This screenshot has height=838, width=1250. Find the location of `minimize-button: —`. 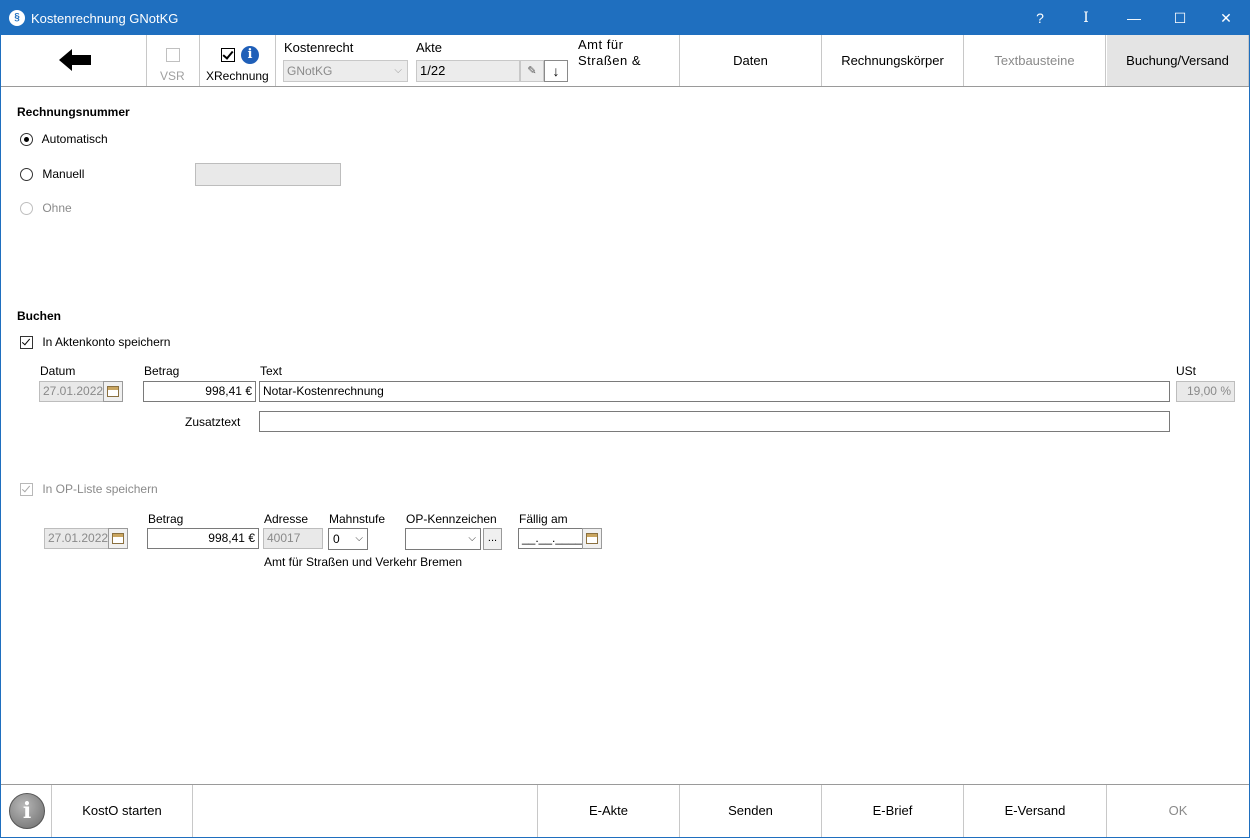

minimize-button: — is located at coordinates (1134, 18).